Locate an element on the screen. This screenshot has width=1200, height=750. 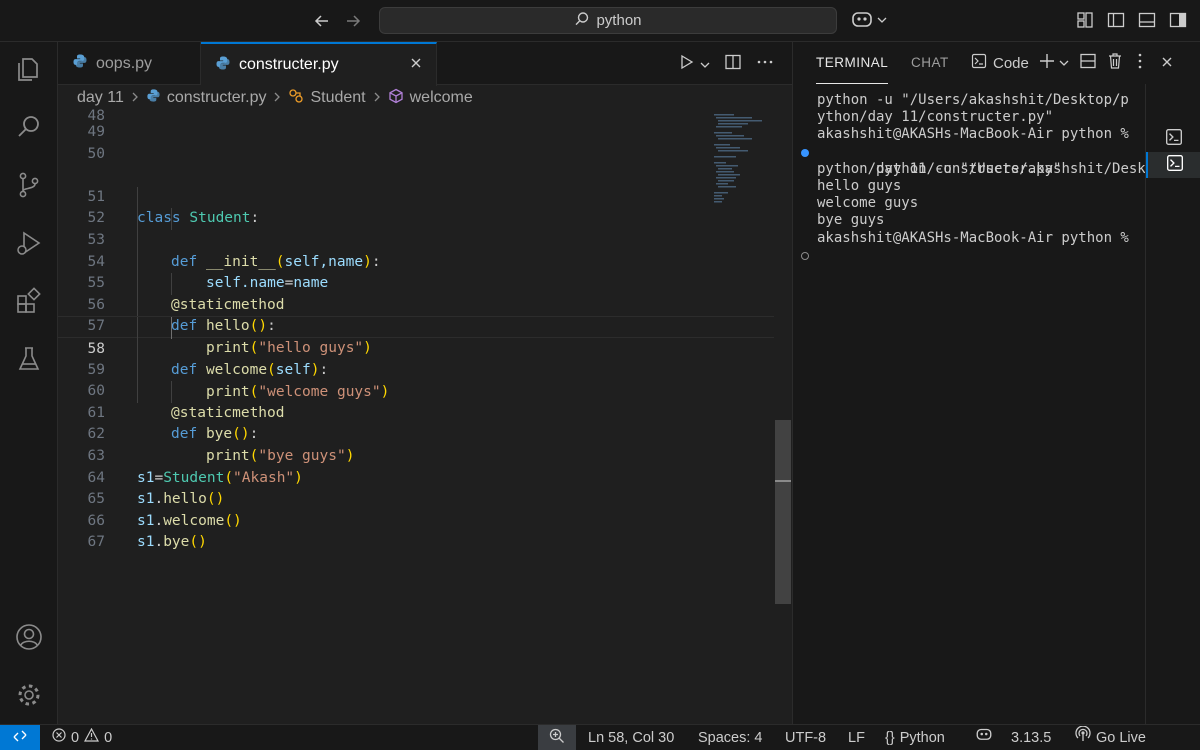
copilot-menu is located at coordinates (868, 21).